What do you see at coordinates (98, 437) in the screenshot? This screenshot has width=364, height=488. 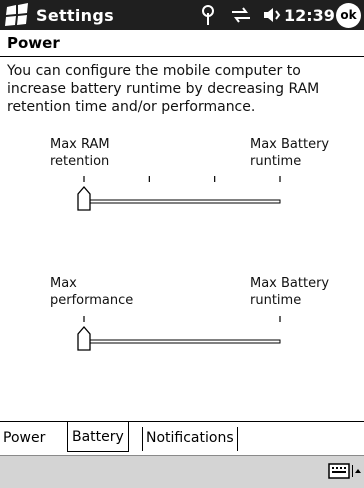 I see `tab-battery: Battery` at bounding box center [98, 437].